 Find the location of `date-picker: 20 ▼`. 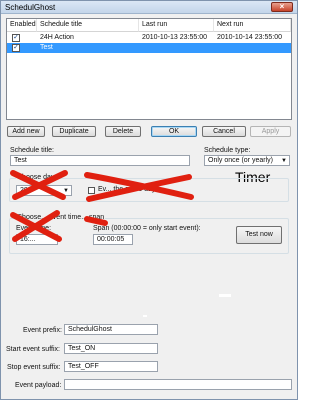

date-picker: 20 ▼ is located at coordinates (44, 190).